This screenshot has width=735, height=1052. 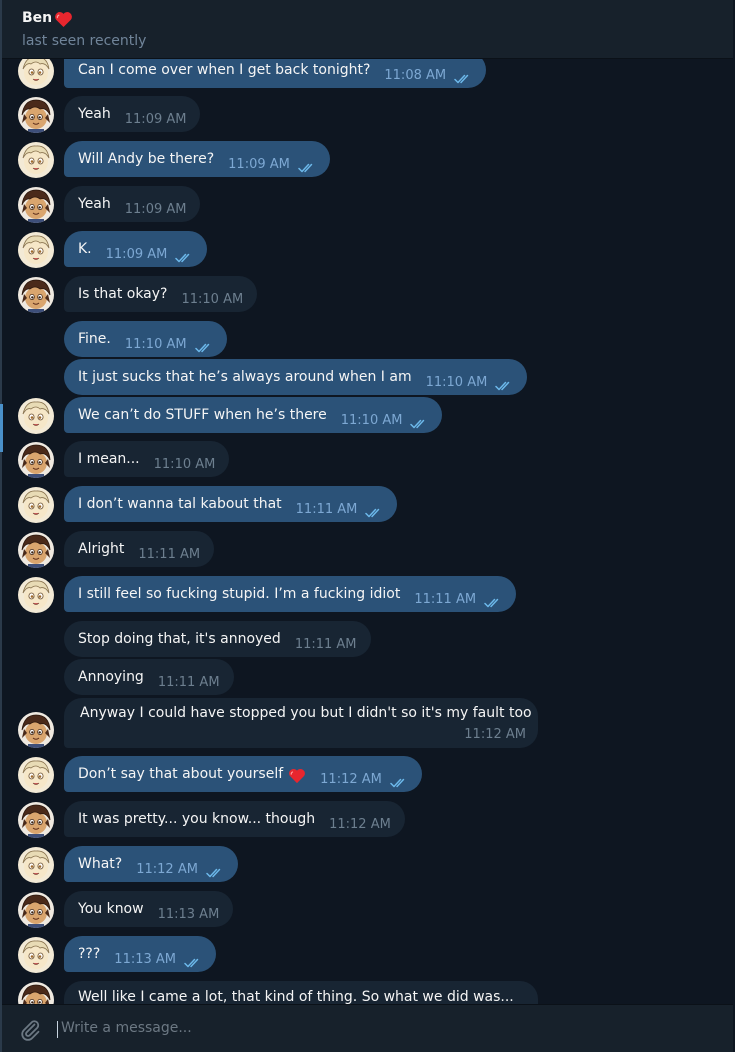 What do you see at coordinates (30, 1029) in the screenshot?
I see `paperclip-icon` at bounding box center [30, 1029].